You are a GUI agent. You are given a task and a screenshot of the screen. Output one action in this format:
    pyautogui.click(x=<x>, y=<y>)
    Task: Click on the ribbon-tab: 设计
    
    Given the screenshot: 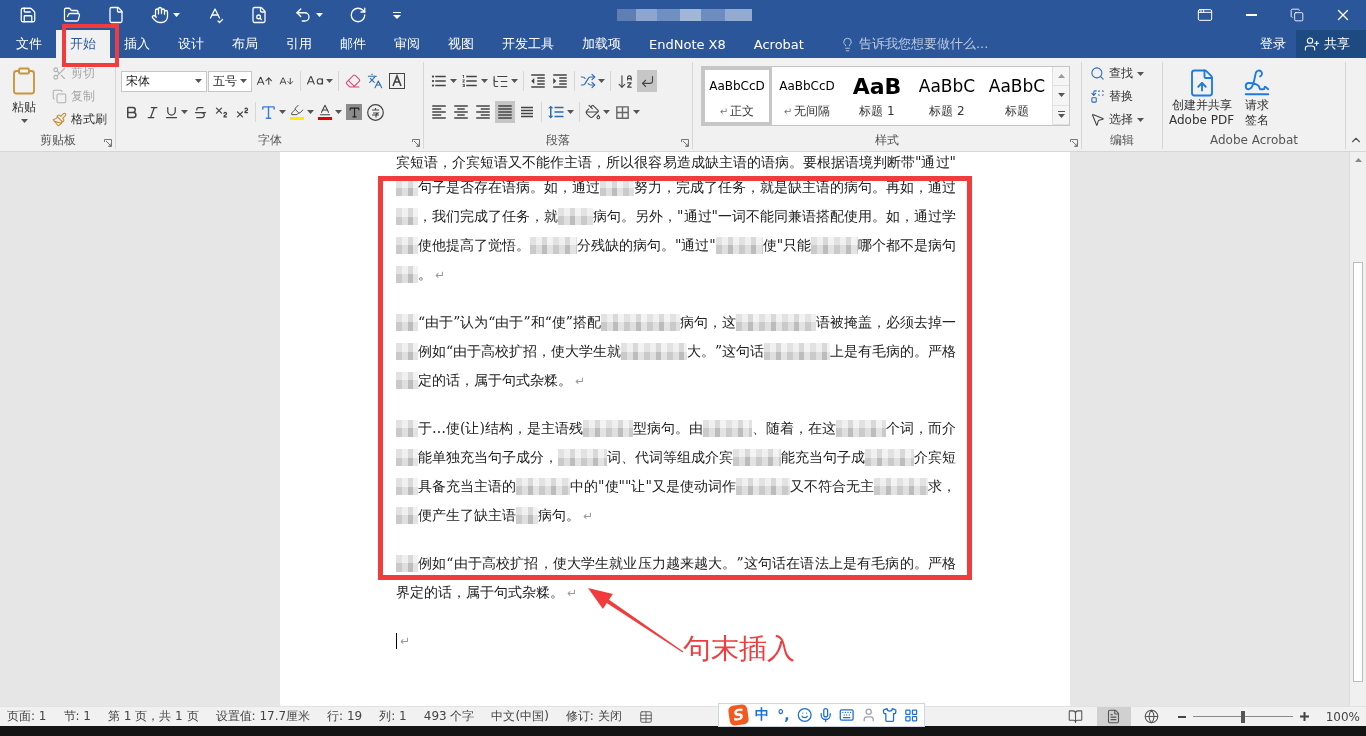 What is the action you would take?
    pyautogui.click(x=191, y=44)
    